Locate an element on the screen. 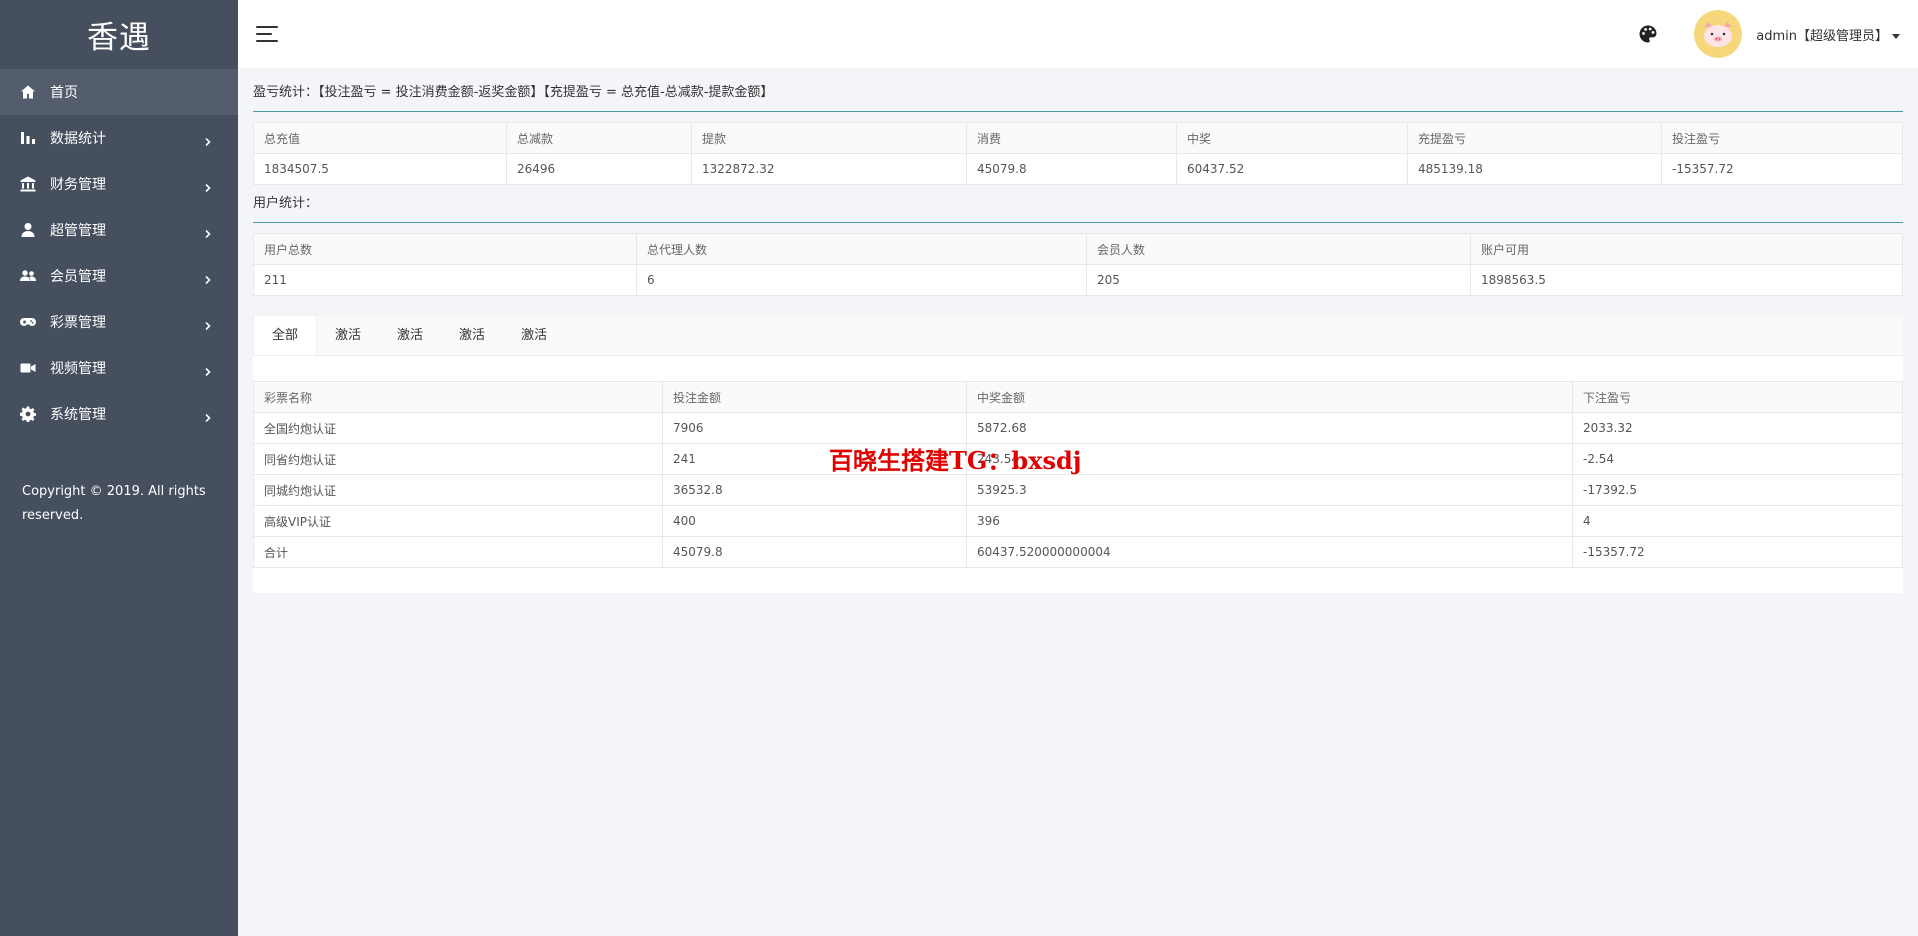  sidebar-item-finance: 财务管理 is located at coordinates (119, 184).